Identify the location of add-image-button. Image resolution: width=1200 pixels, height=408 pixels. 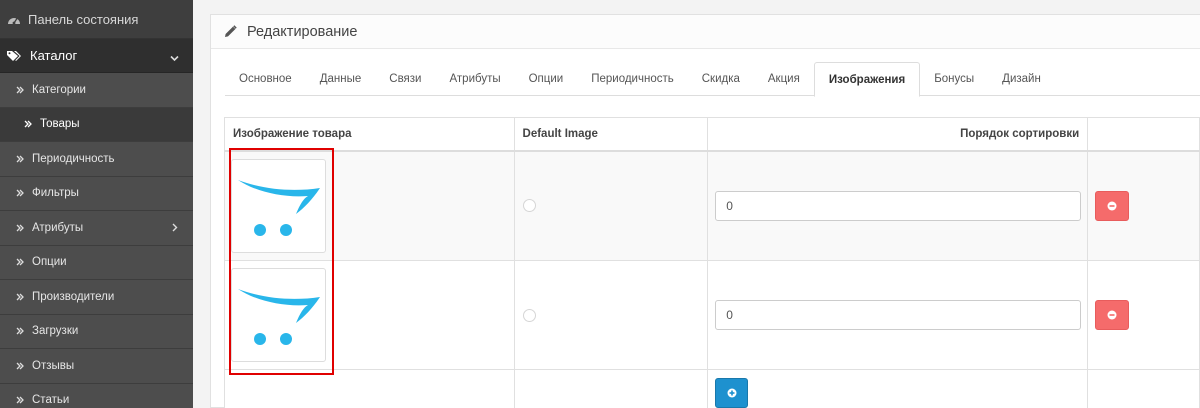
(732, 392).